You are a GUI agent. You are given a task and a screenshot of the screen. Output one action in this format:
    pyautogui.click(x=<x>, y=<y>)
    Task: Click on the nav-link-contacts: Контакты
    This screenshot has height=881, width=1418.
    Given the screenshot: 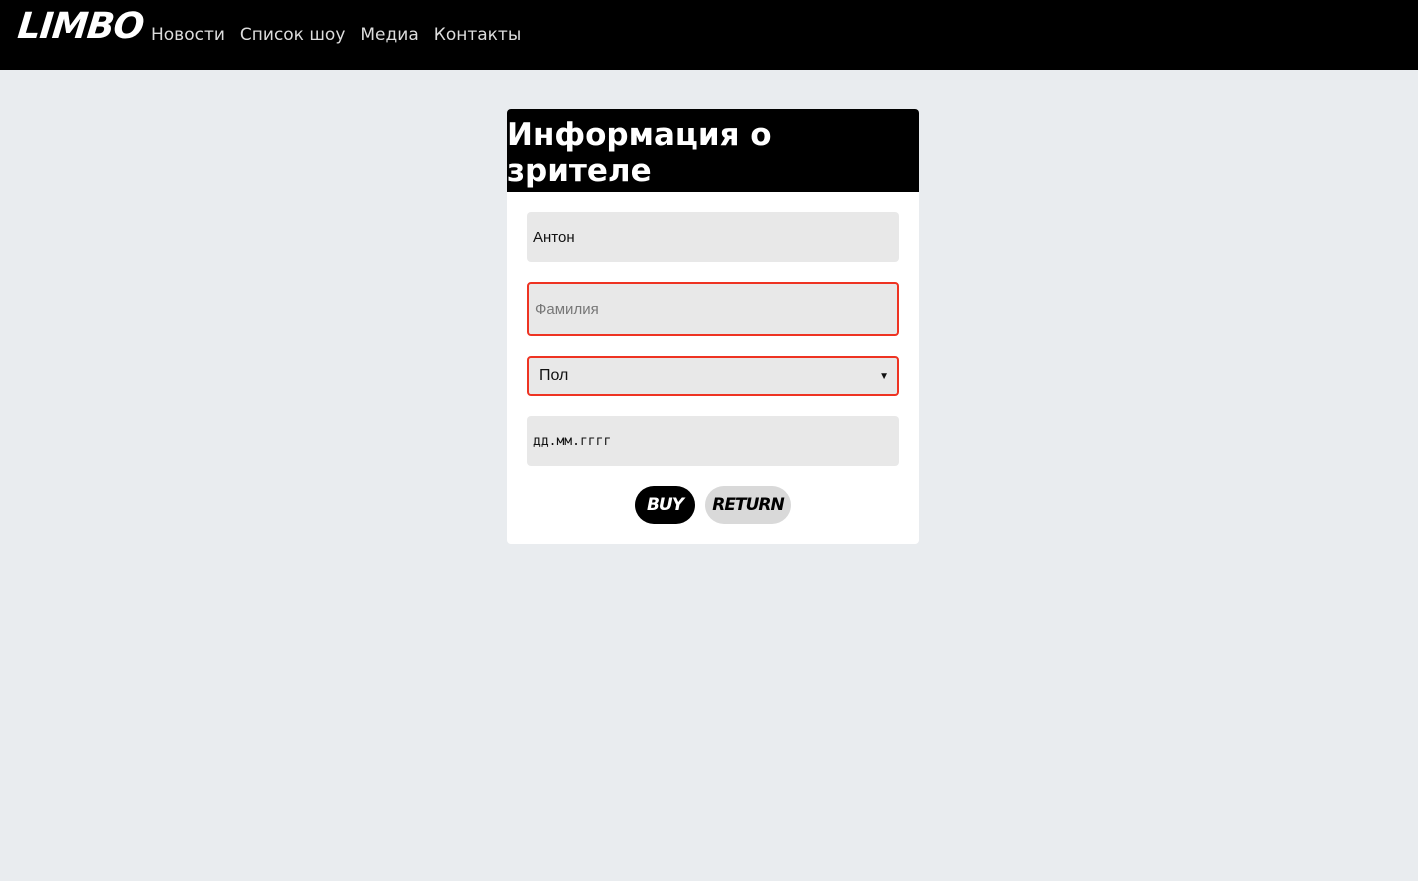 What is the action you would take?
    pyautogui.click(x=478, y=35)
    